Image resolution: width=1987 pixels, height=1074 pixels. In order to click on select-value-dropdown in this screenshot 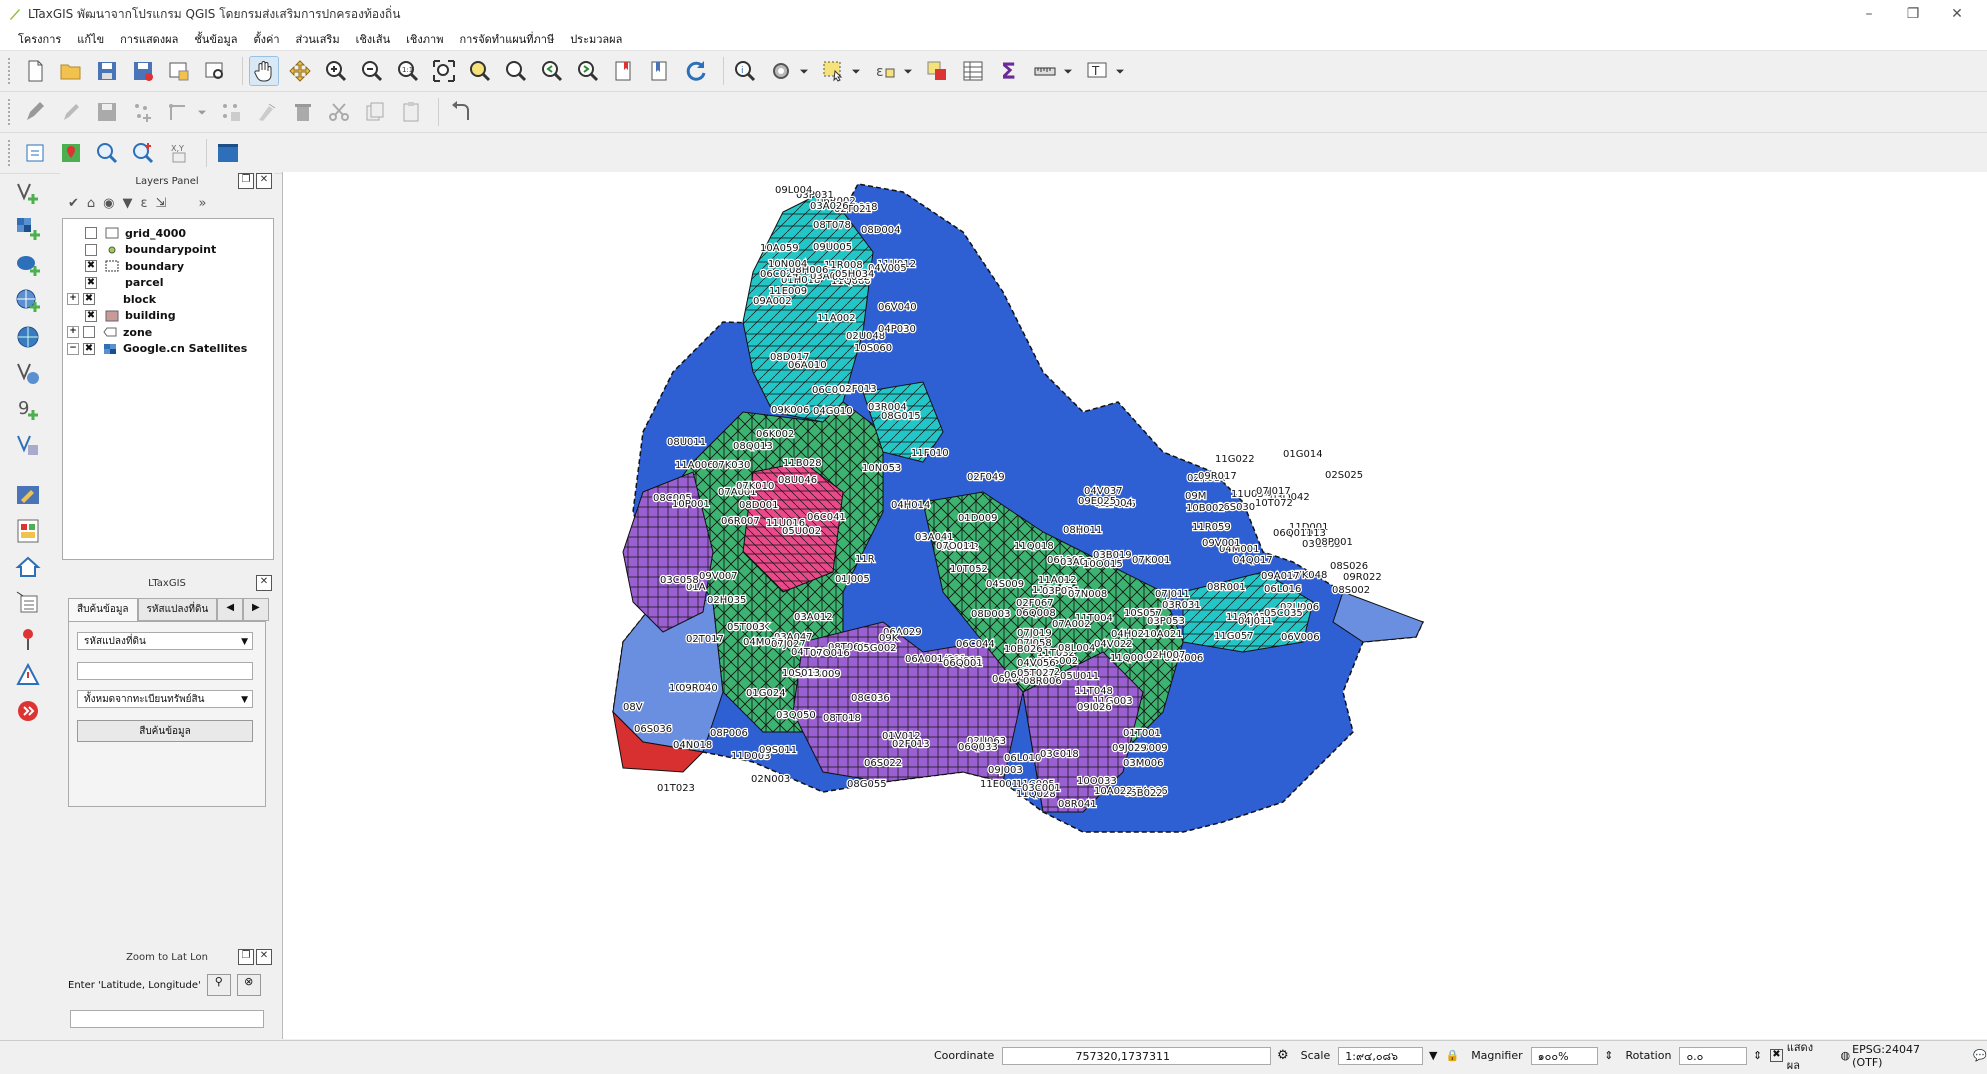, I will do `click(908, 71)`.